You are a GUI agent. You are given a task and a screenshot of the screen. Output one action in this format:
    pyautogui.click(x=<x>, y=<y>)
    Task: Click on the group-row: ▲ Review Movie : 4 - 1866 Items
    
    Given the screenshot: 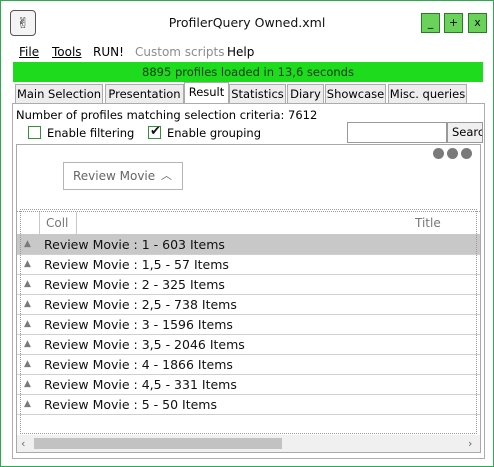 What is the action you would take?
    pyautogui.click(x=248, y=365)
    